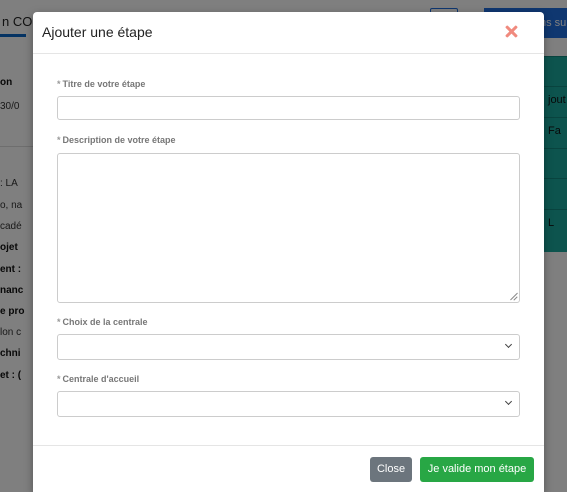 This screenshot has height=492, width=567. Describe the element at coordinates (288, 347) in the screenshot. I see `centrale-select` at that location.